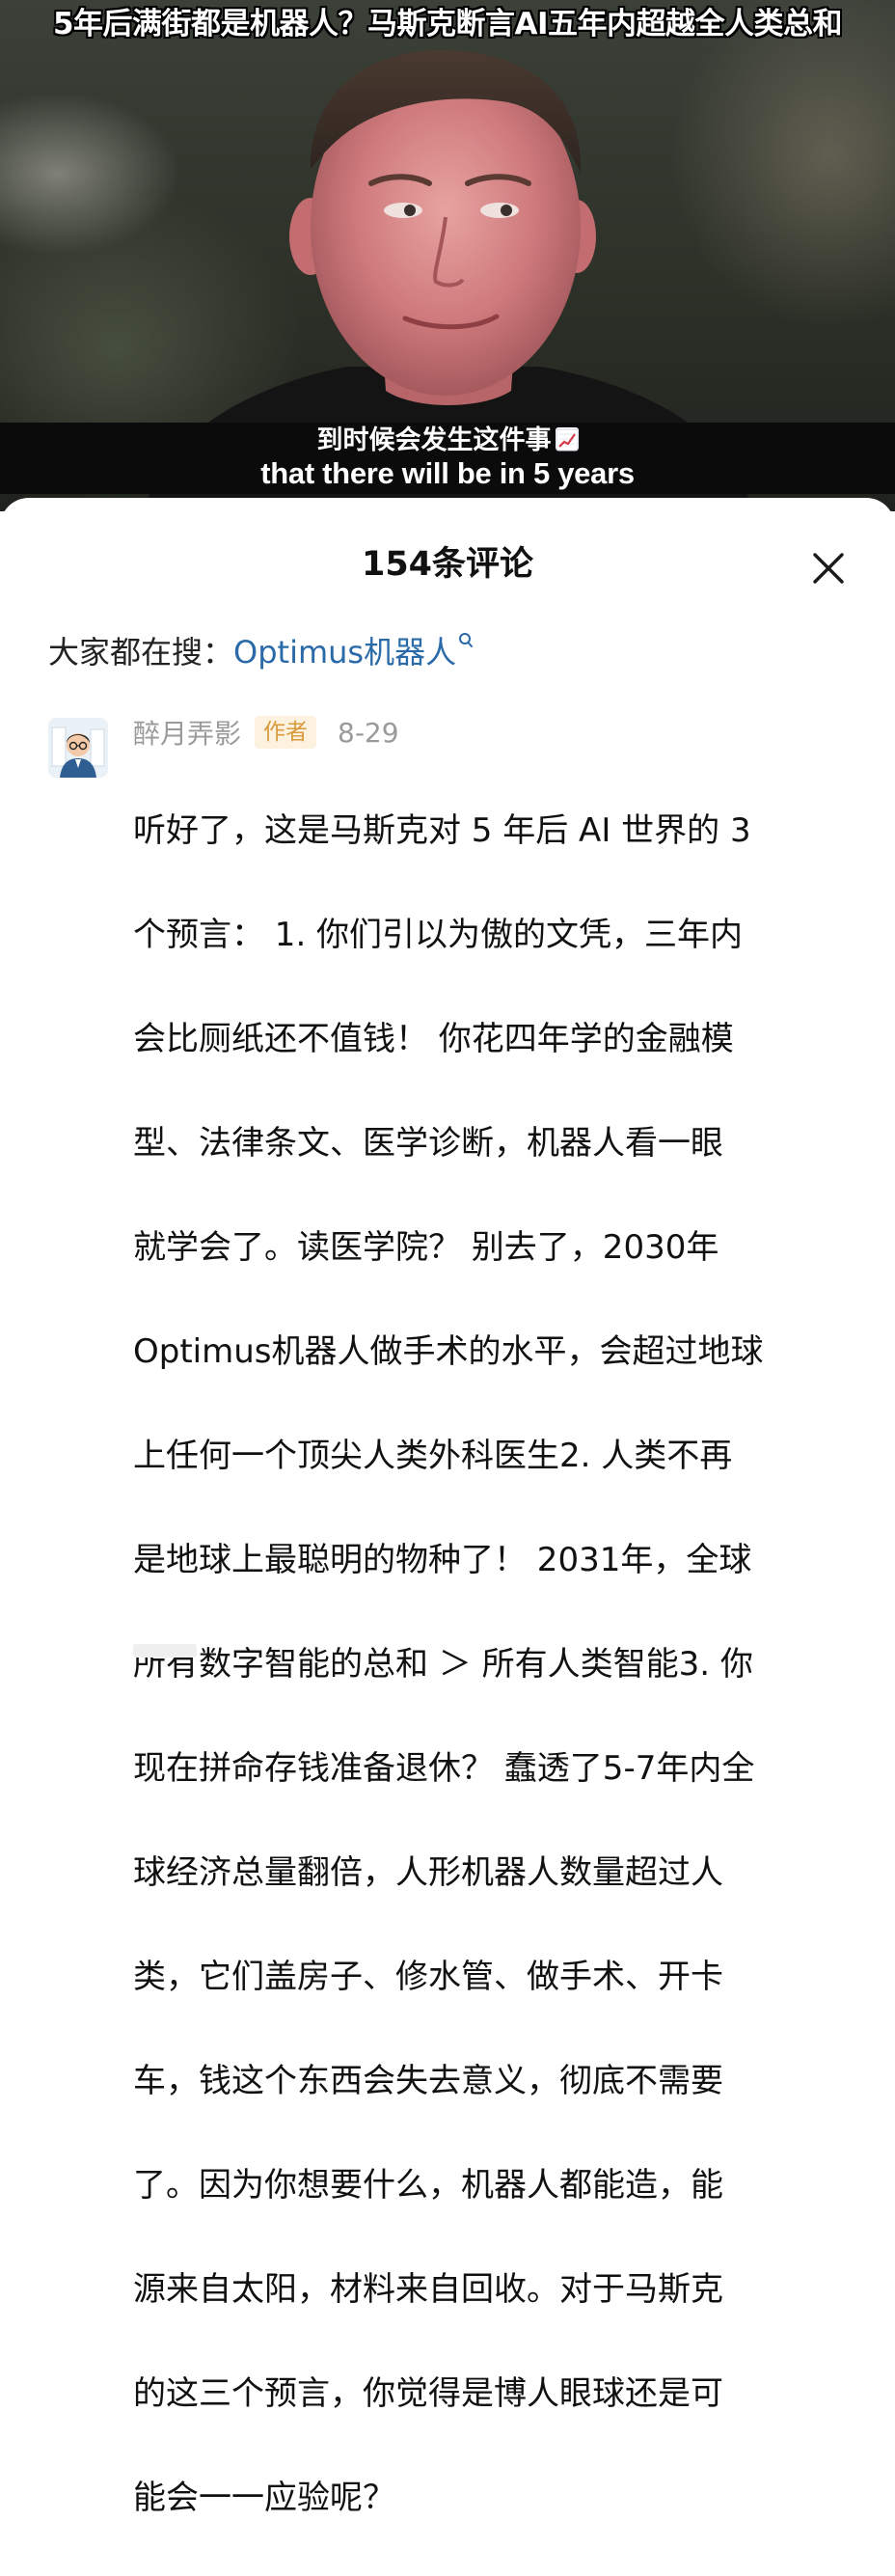  Describe the element at coordinates (567, 440) in the screenshot. I see `chart-increasing-icon` at that location.